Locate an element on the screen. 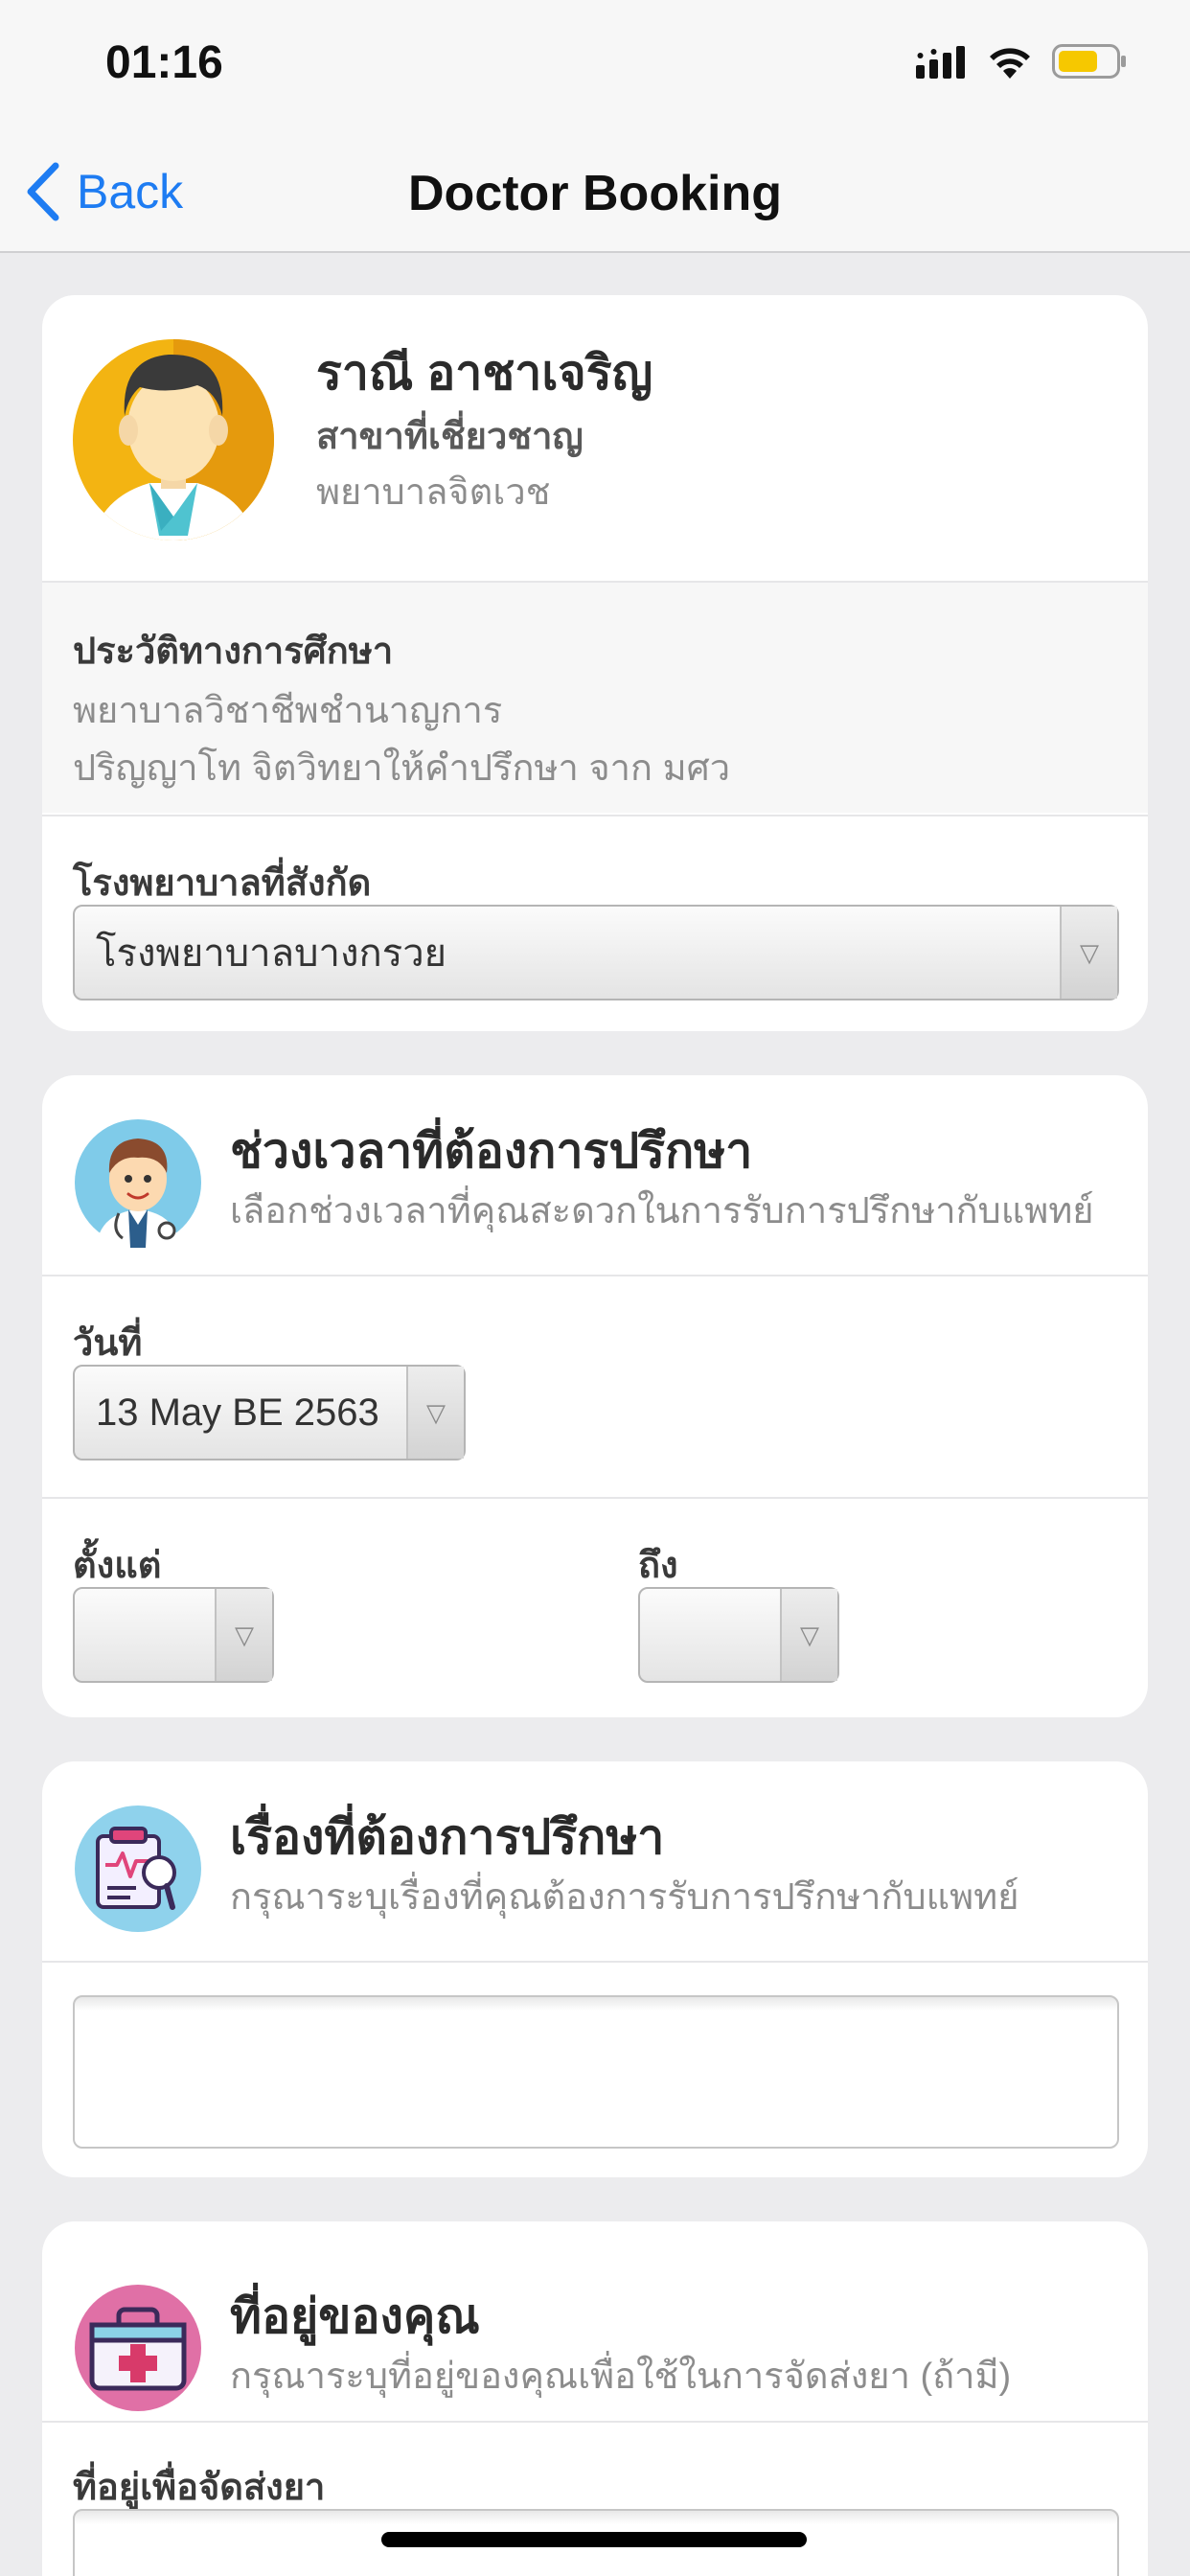  address-section-title: ที่อยู่ของคุณ is located at coordinates (355, 2316).